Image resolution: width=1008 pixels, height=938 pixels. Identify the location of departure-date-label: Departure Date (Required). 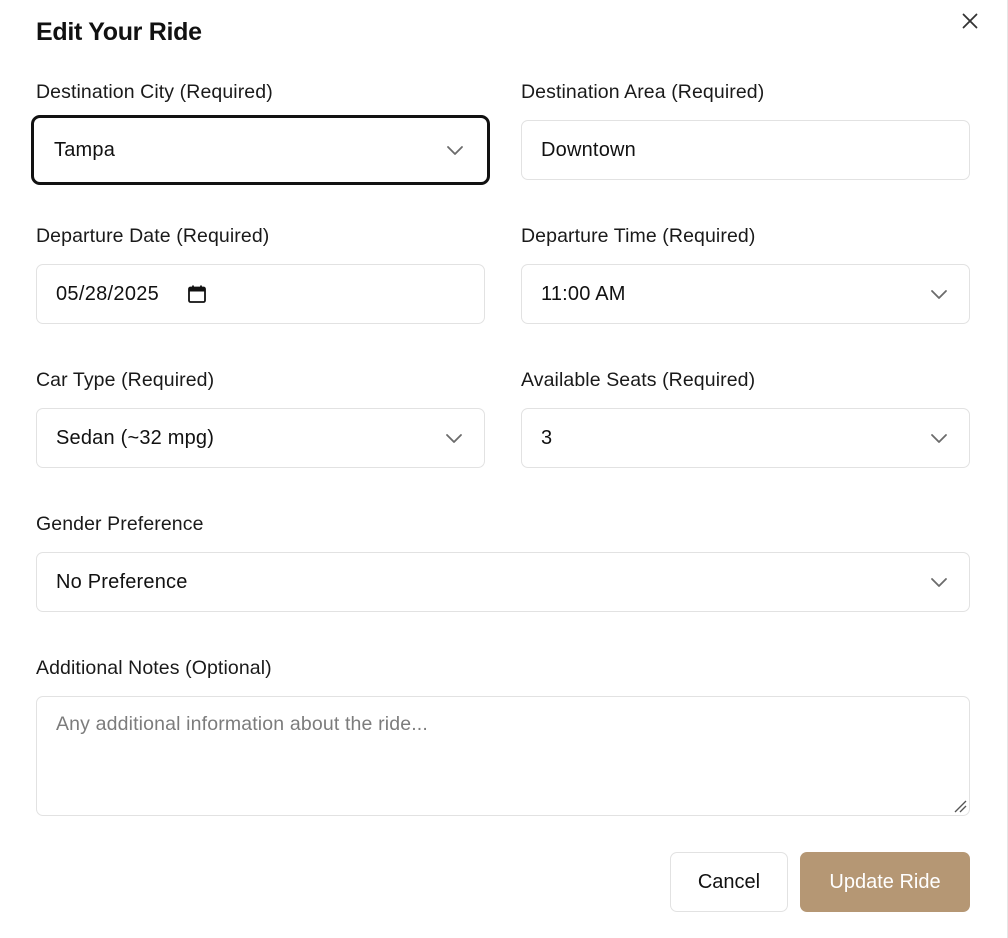
(153, 236).